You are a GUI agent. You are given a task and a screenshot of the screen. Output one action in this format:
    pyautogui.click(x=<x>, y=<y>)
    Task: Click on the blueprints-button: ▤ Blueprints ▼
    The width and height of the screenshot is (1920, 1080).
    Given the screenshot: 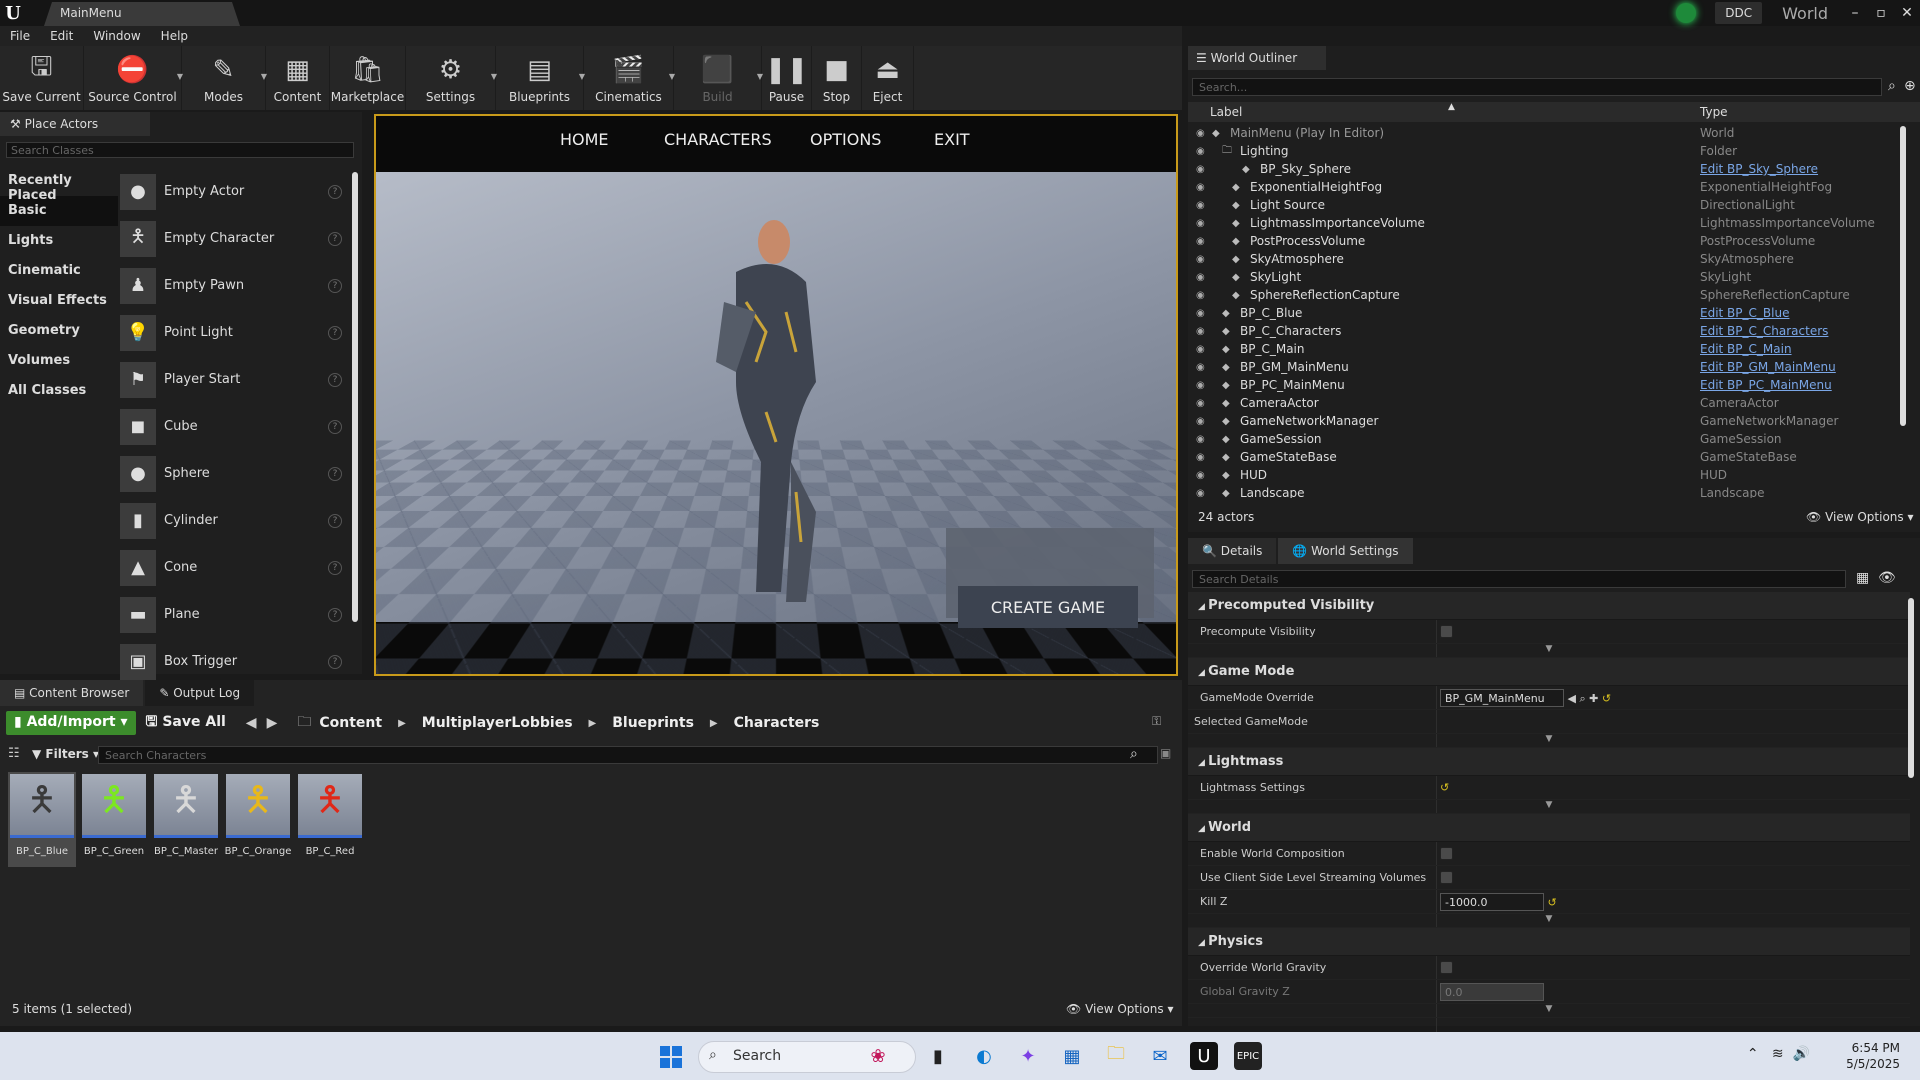 What is the action you would take?
    pyautogui.click(x=540, y=78)
    